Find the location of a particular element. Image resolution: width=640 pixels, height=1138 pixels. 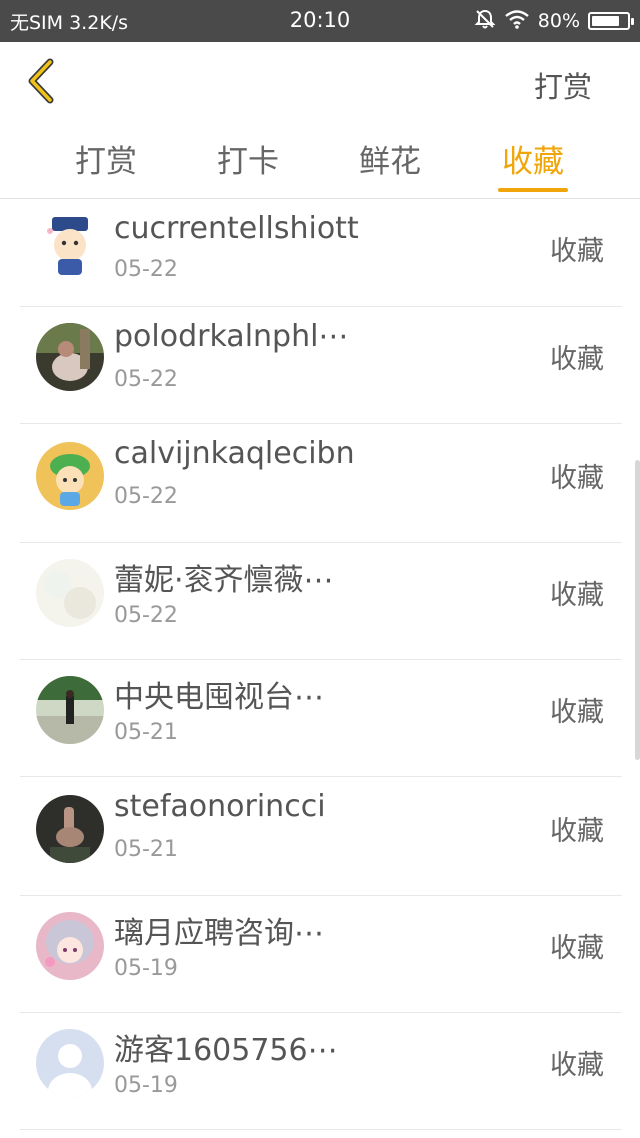

tab-label: 收藏 is located at coordinates (533, 162).